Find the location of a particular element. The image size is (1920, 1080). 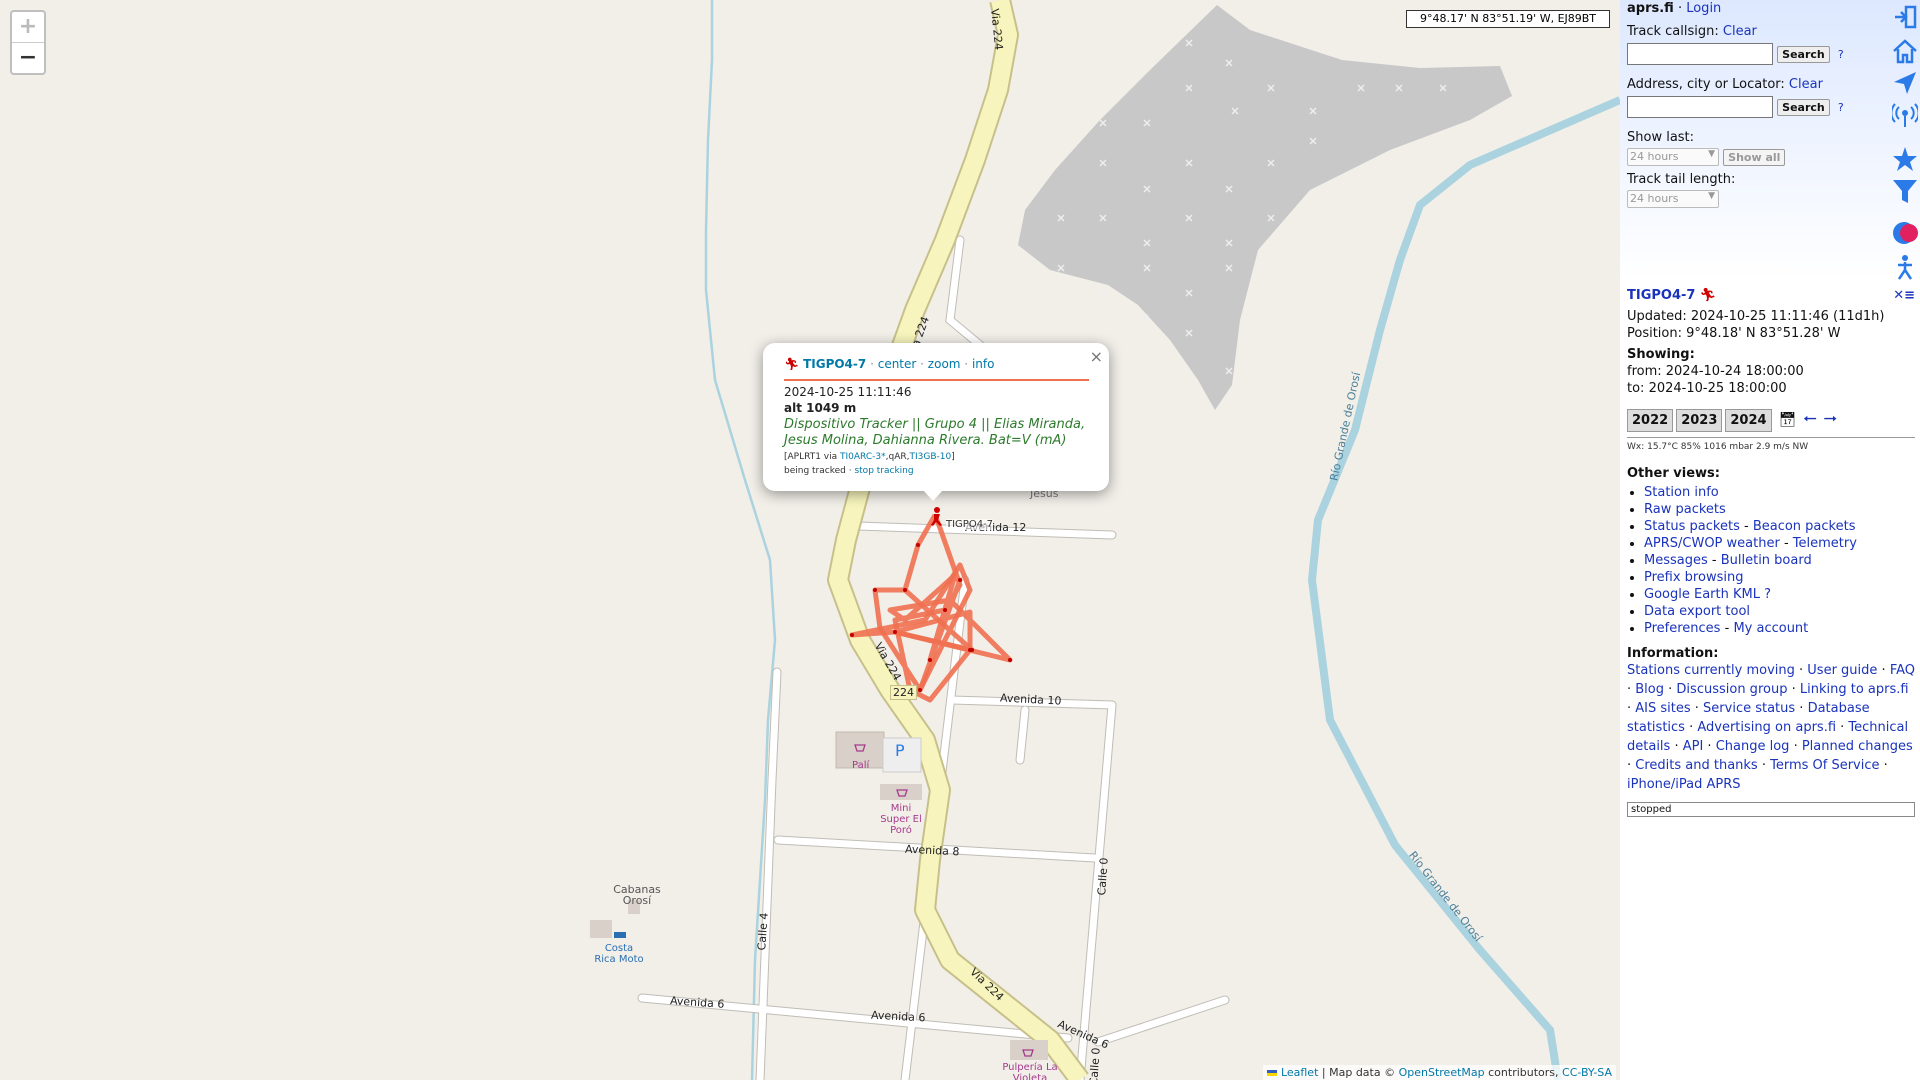

login-link: Login is located at coordinates (1703, 8).